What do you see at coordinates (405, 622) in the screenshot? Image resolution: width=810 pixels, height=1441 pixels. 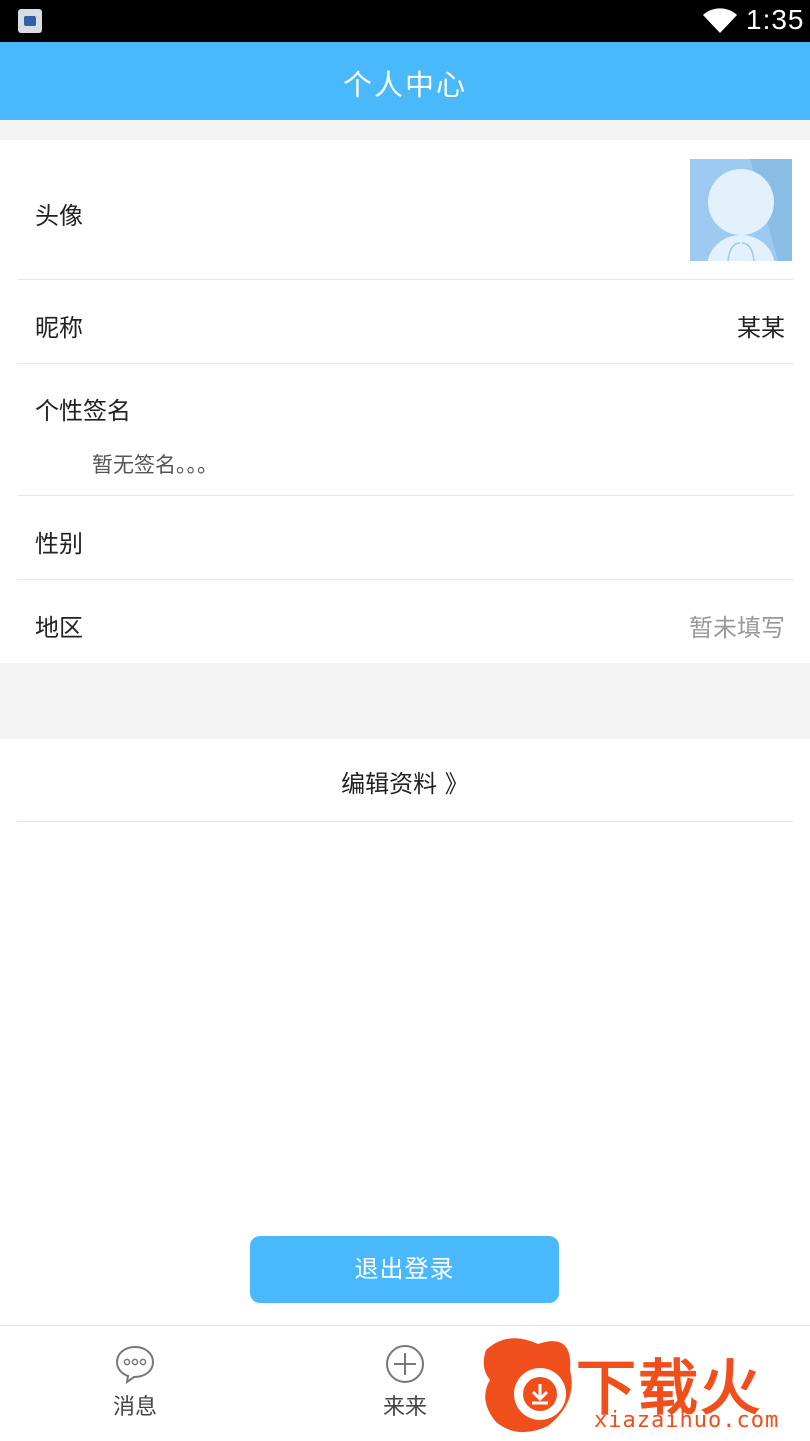 I see `region-row: 地区 暂未填写` at bounding box center [405, 622].